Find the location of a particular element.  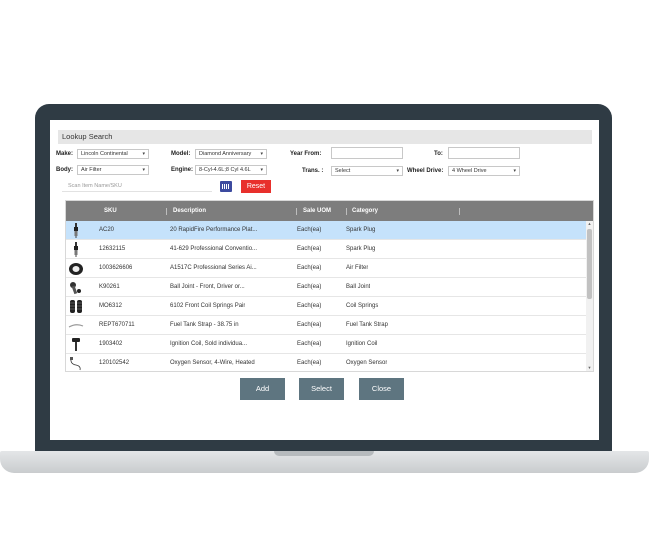

ignition-coil-icon is located at coordinates (76, 344).